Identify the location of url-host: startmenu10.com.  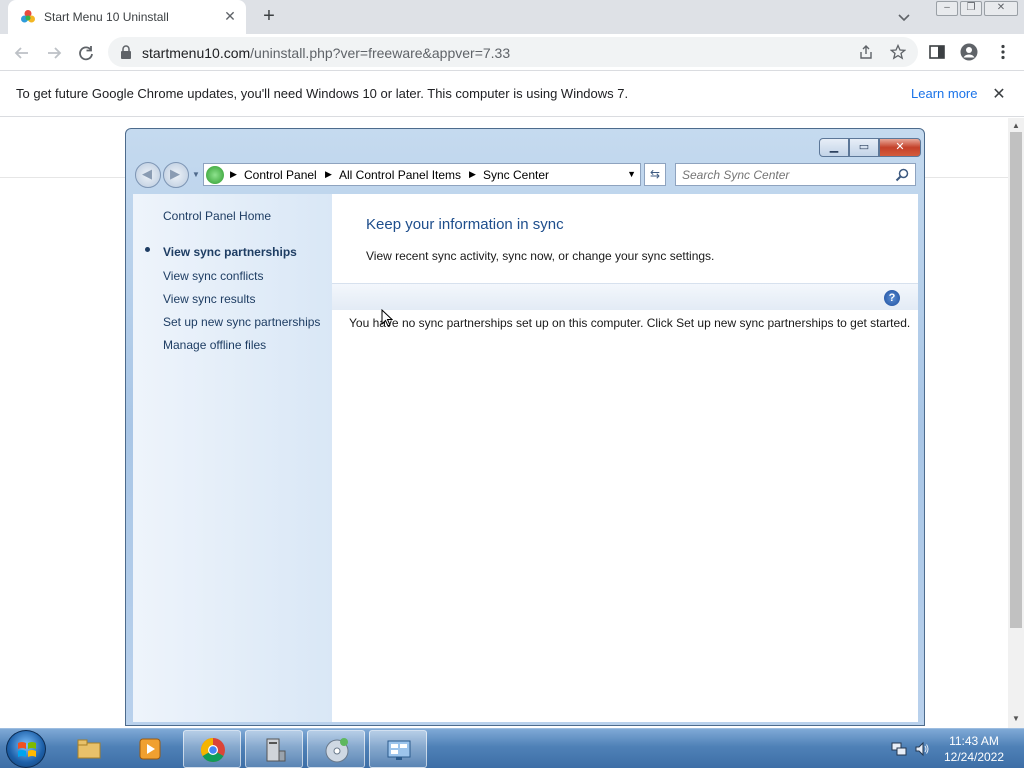
(196, 53).